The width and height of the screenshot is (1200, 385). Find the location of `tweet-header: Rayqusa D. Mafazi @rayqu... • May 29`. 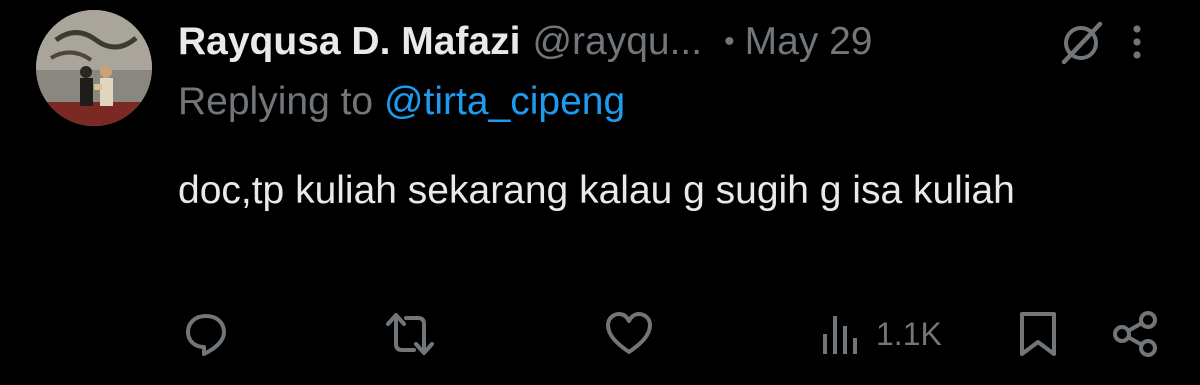

tweet-header: Rayqusa D. Mafazi @rayqu... • May 29 is located at coordinates (525, 42).